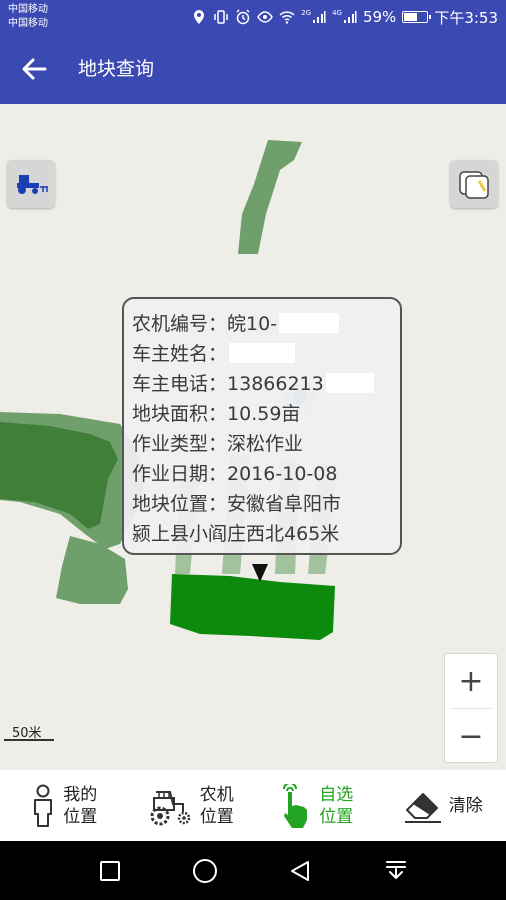 Image resolution: width=506 pixels, height=900 pixels. I want to click on signal-2-icon: 4G, so click(344, 17).